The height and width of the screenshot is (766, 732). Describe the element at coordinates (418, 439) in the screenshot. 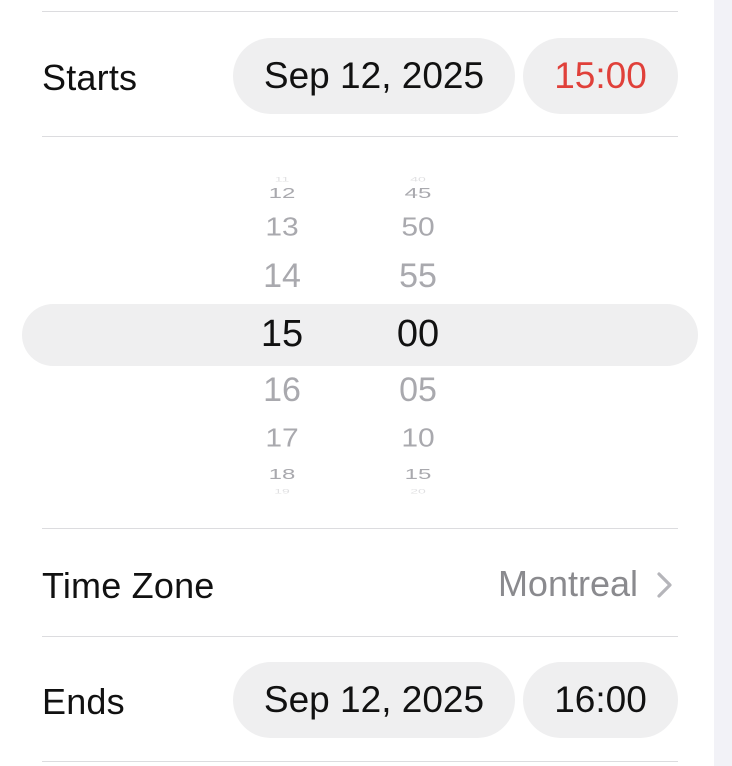

I see `minute-option: 10` at that location.